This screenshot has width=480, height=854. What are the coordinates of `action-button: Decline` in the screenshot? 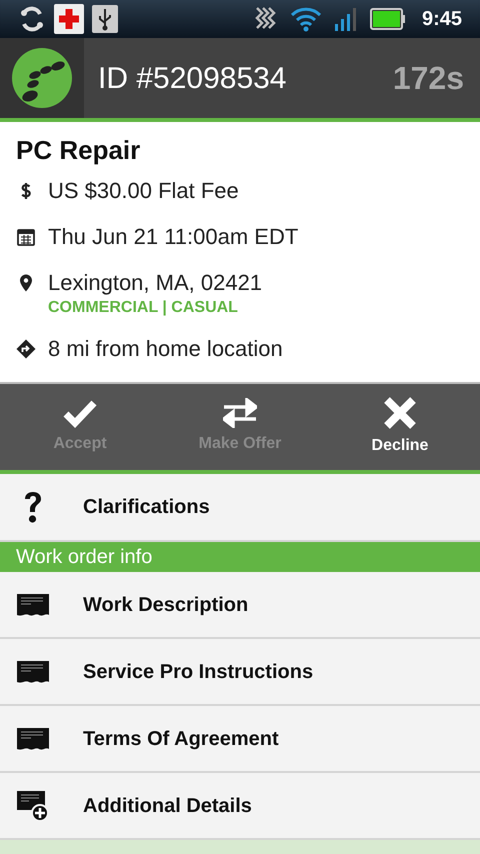 It's located at (400, 427).